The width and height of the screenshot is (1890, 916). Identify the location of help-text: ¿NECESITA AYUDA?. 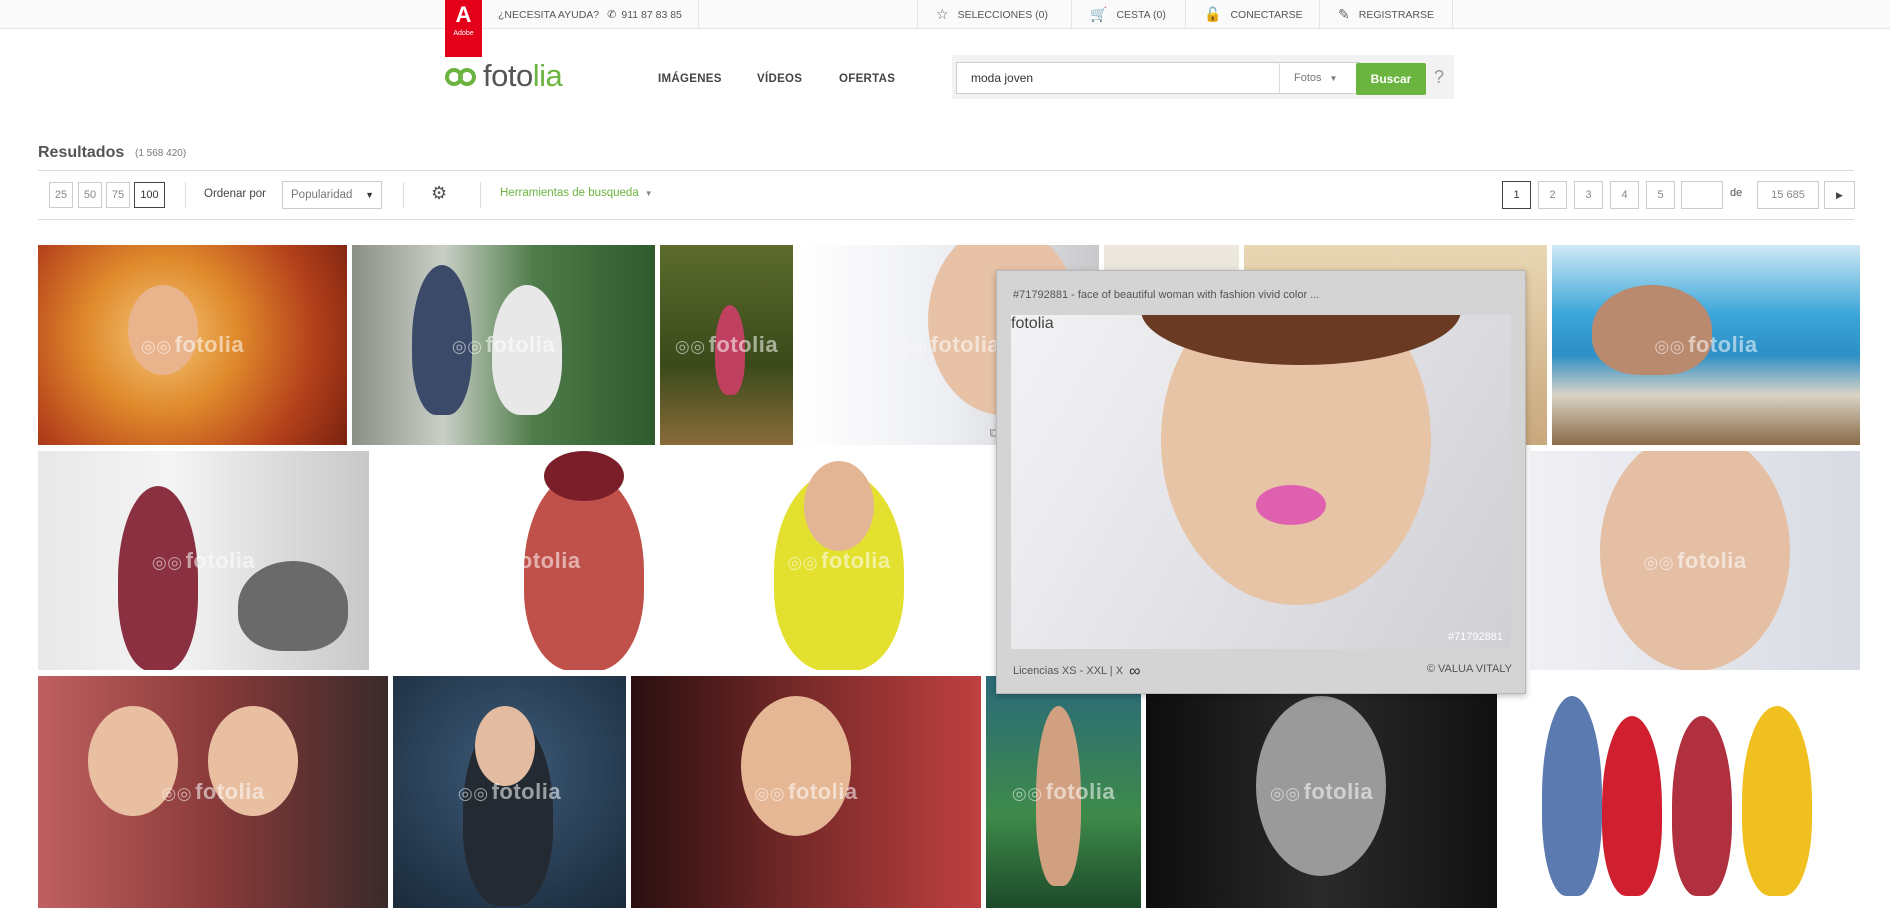
(549, 14).